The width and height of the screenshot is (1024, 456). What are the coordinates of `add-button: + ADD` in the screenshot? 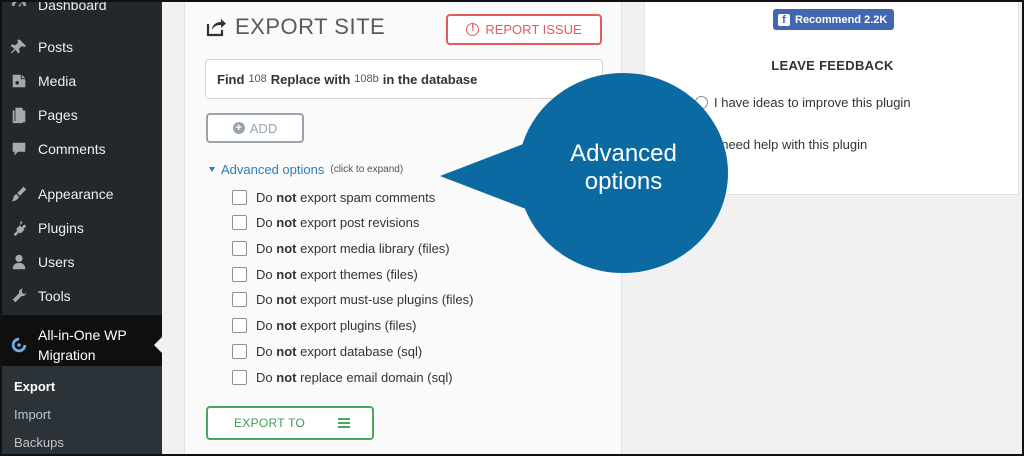 It's located at (255, 128).